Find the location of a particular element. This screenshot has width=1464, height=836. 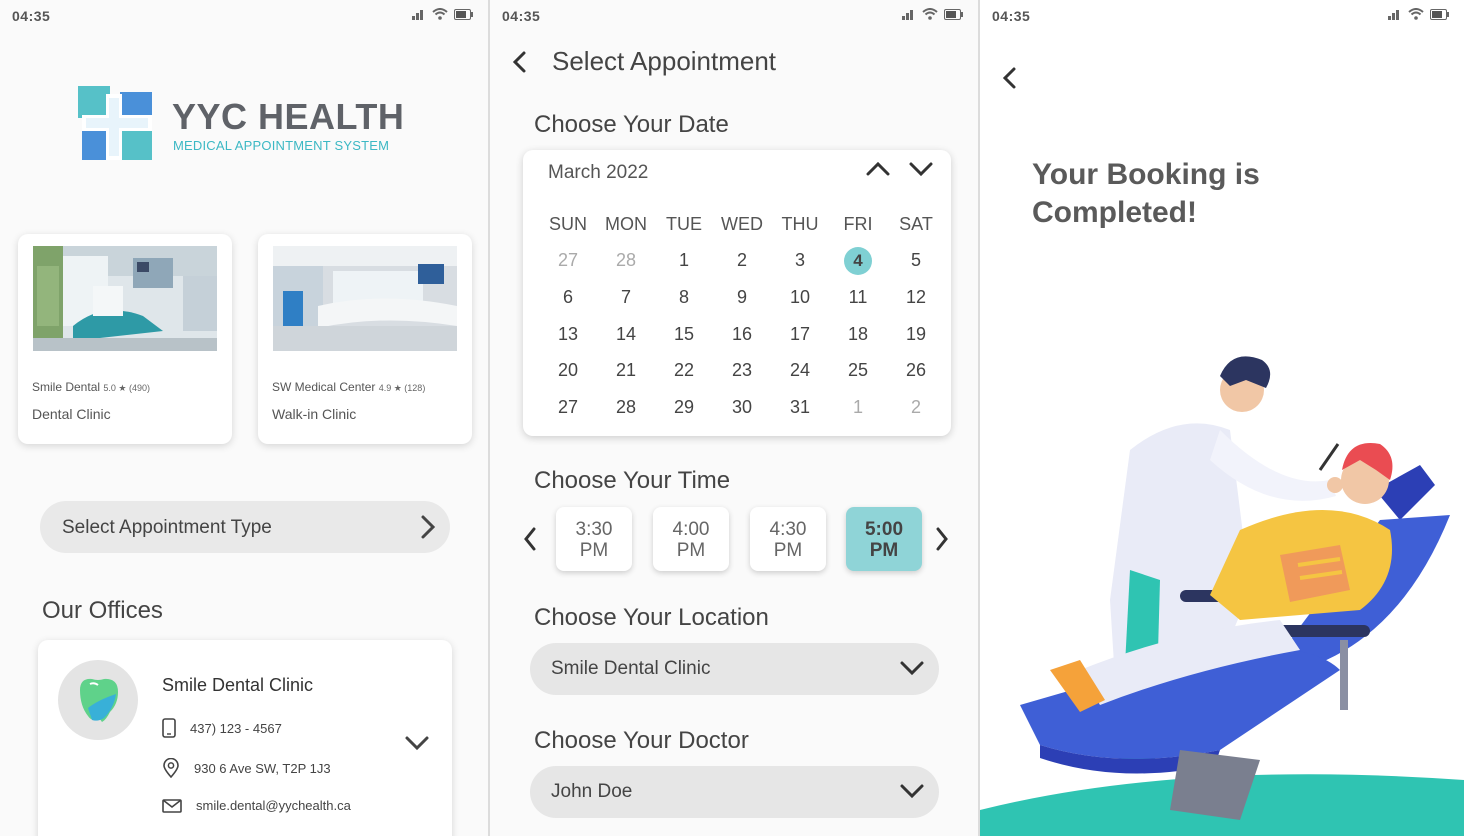

time-slot: 3:30 PM is located at coordinates (594, 539).